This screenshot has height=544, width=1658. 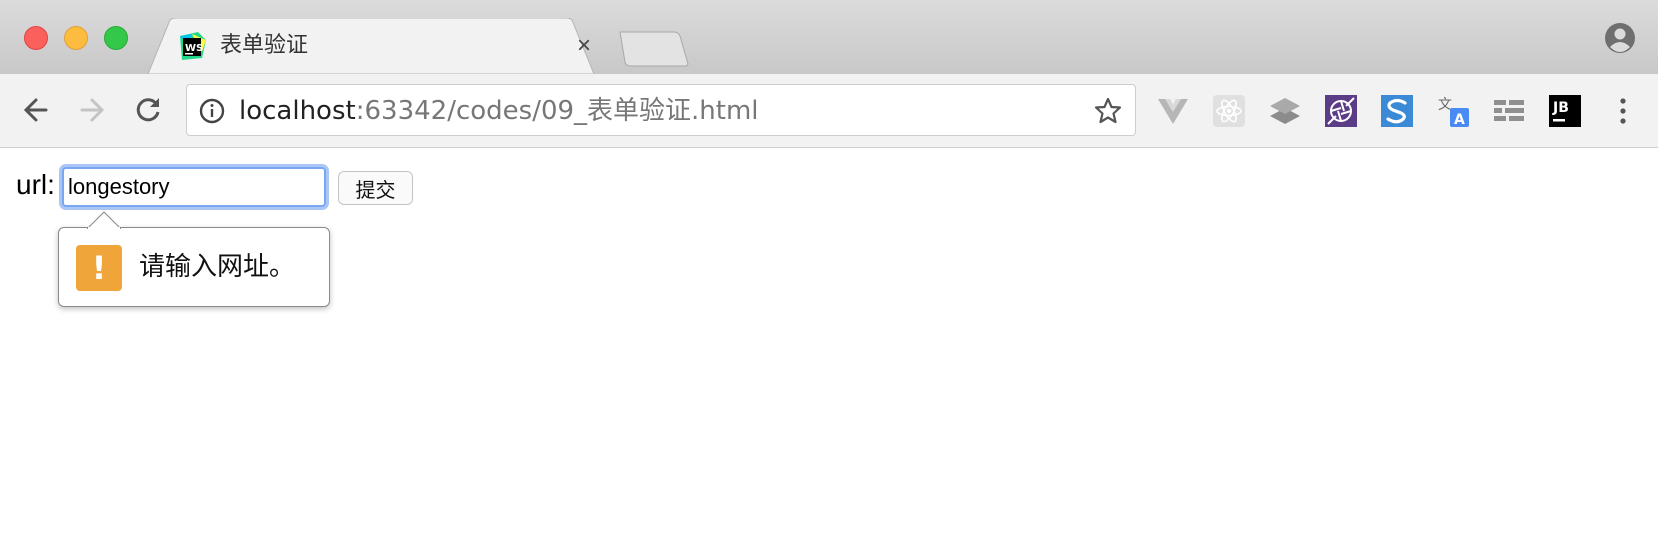 What do you see at coordinates (1285, 111) in the screenshot?
I see `layers-icon` at bounding box center [1285, 111].